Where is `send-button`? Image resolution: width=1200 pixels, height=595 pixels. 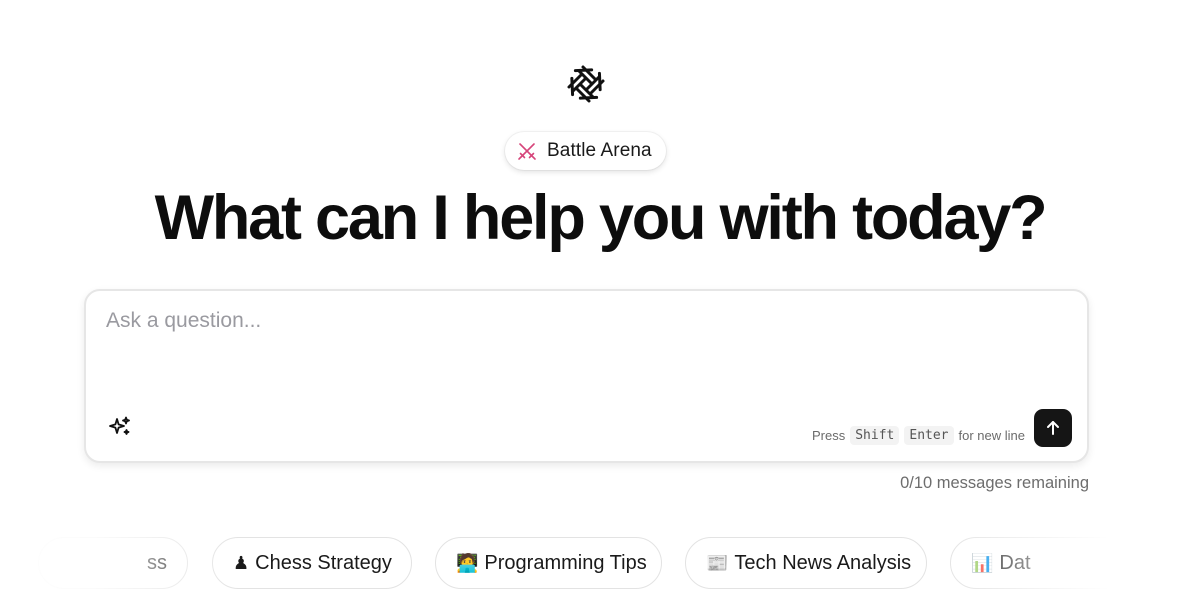 send-button is located at coordinates (1053, 428).